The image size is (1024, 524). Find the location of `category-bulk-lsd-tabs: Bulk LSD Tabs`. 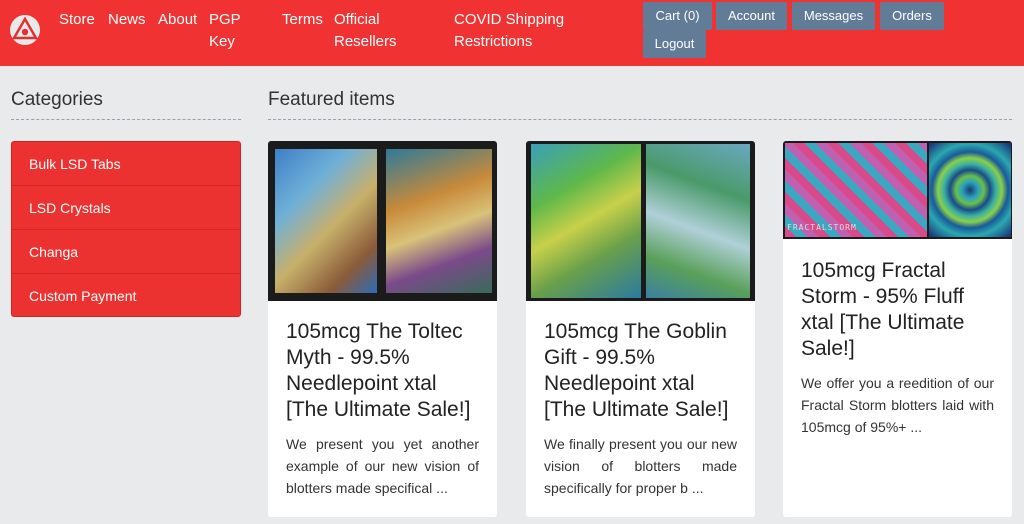

category-bulk-lsd-tabs: Bulk LSD Tabs is located at coordinates (126, 164).